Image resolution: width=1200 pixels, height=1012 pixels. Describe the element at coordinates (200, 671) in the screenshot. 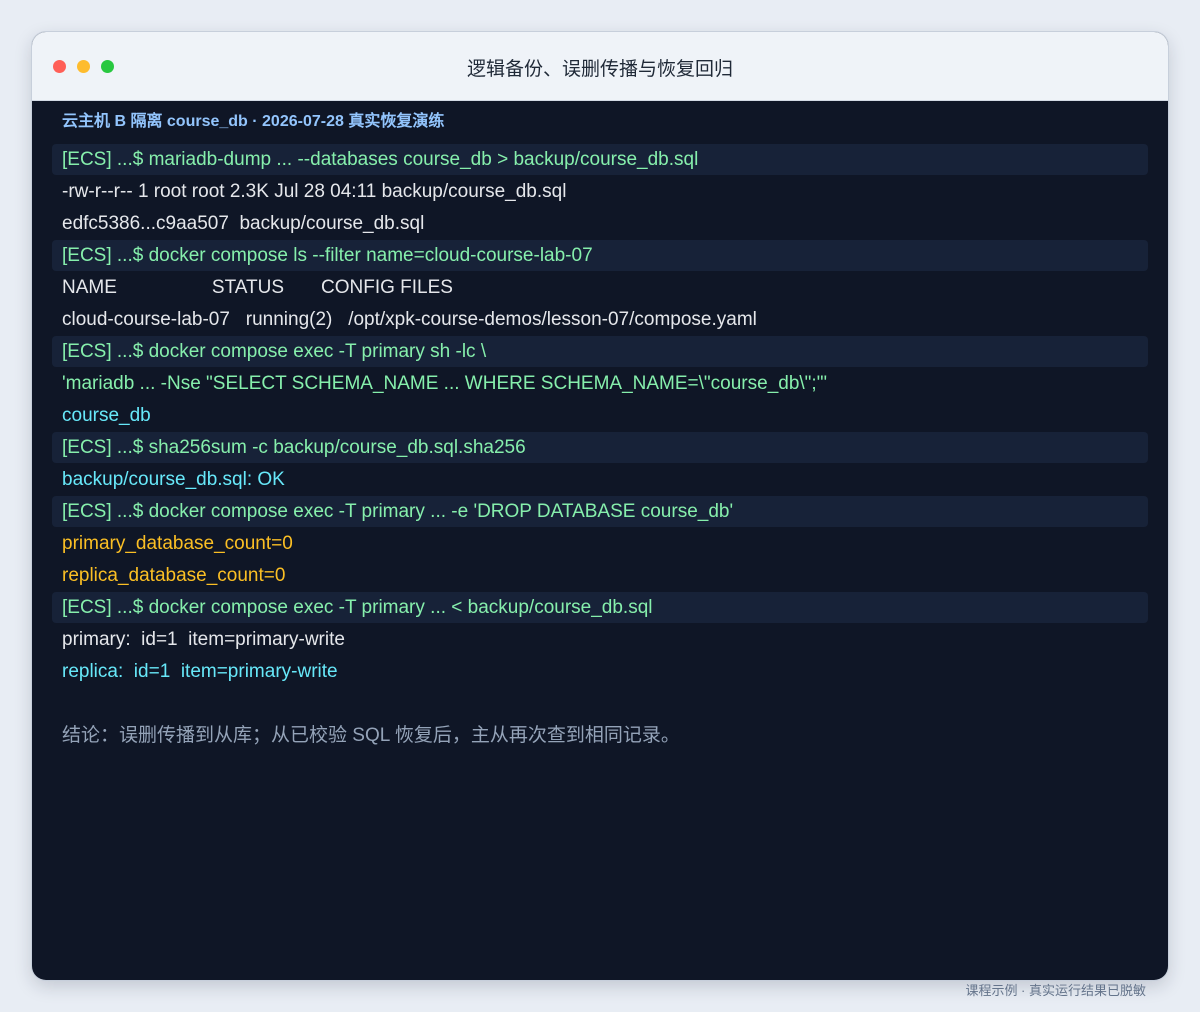

I see `output-line: replica: id=1 item=primary-write` at that location.